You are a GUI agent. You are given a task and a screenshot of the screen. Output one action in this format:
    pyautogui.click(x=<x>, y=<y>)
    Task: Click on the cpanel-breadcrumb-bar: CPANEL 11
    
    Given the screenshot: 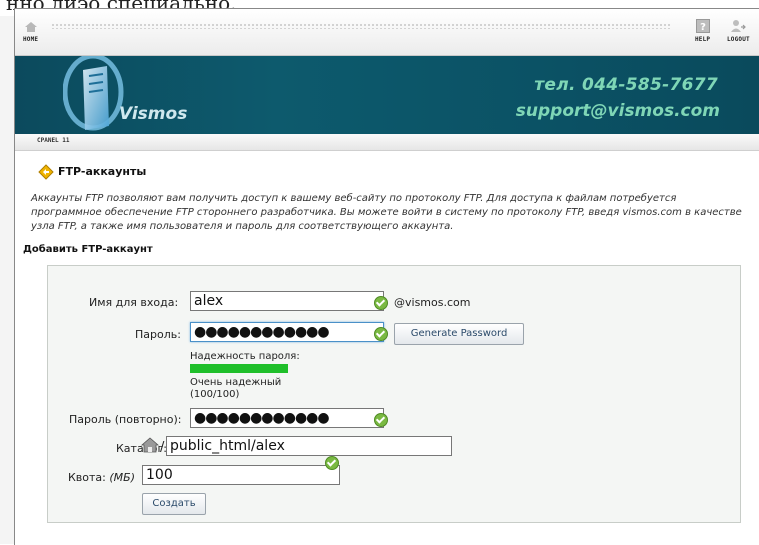 What is the action you would take?
    pyautogui.click(x=387, y=142)
    